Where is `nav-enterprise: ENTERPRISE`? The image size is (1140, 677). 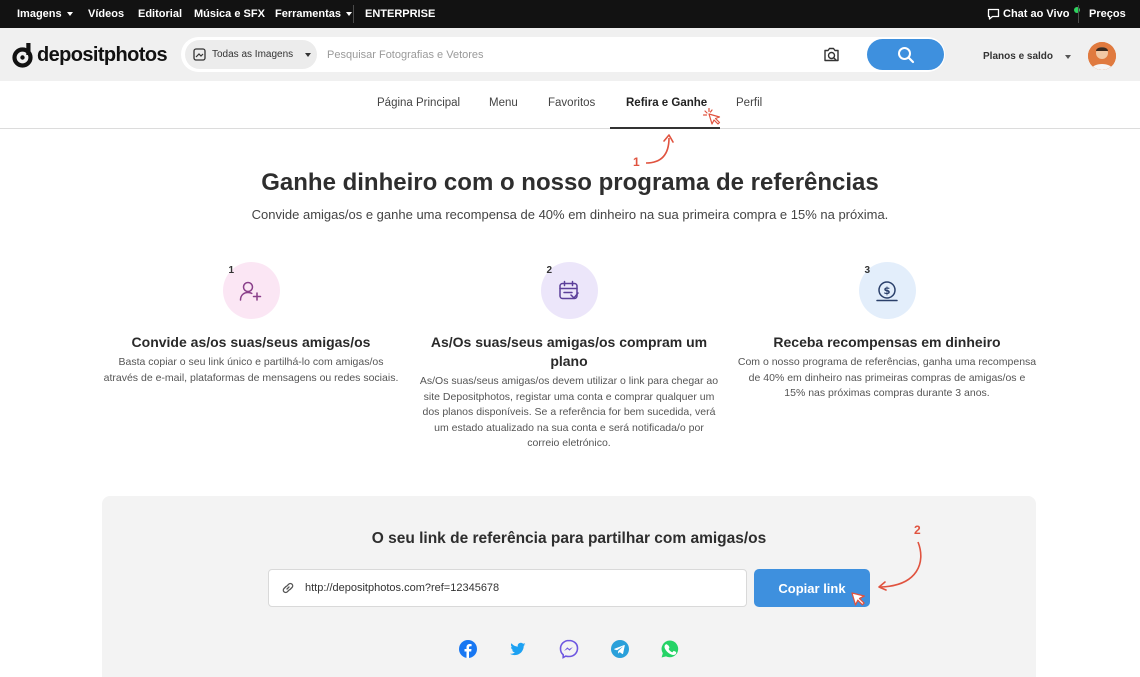 nav-enterprise: ENTERPRISE is located at coordinates (400, 14).